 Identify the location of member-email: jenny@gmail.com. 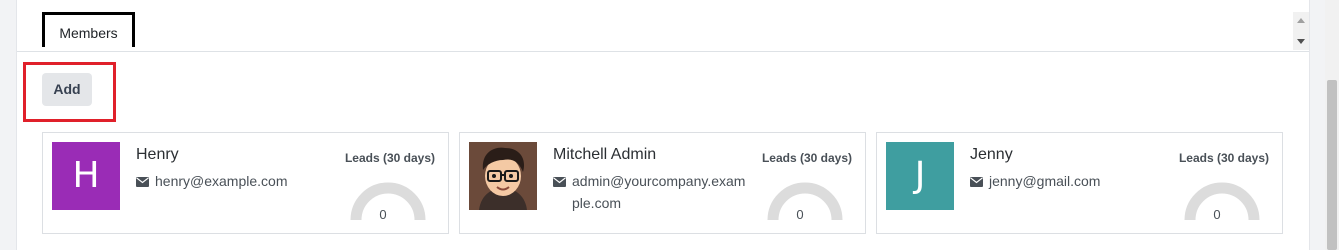
(1044, 181).